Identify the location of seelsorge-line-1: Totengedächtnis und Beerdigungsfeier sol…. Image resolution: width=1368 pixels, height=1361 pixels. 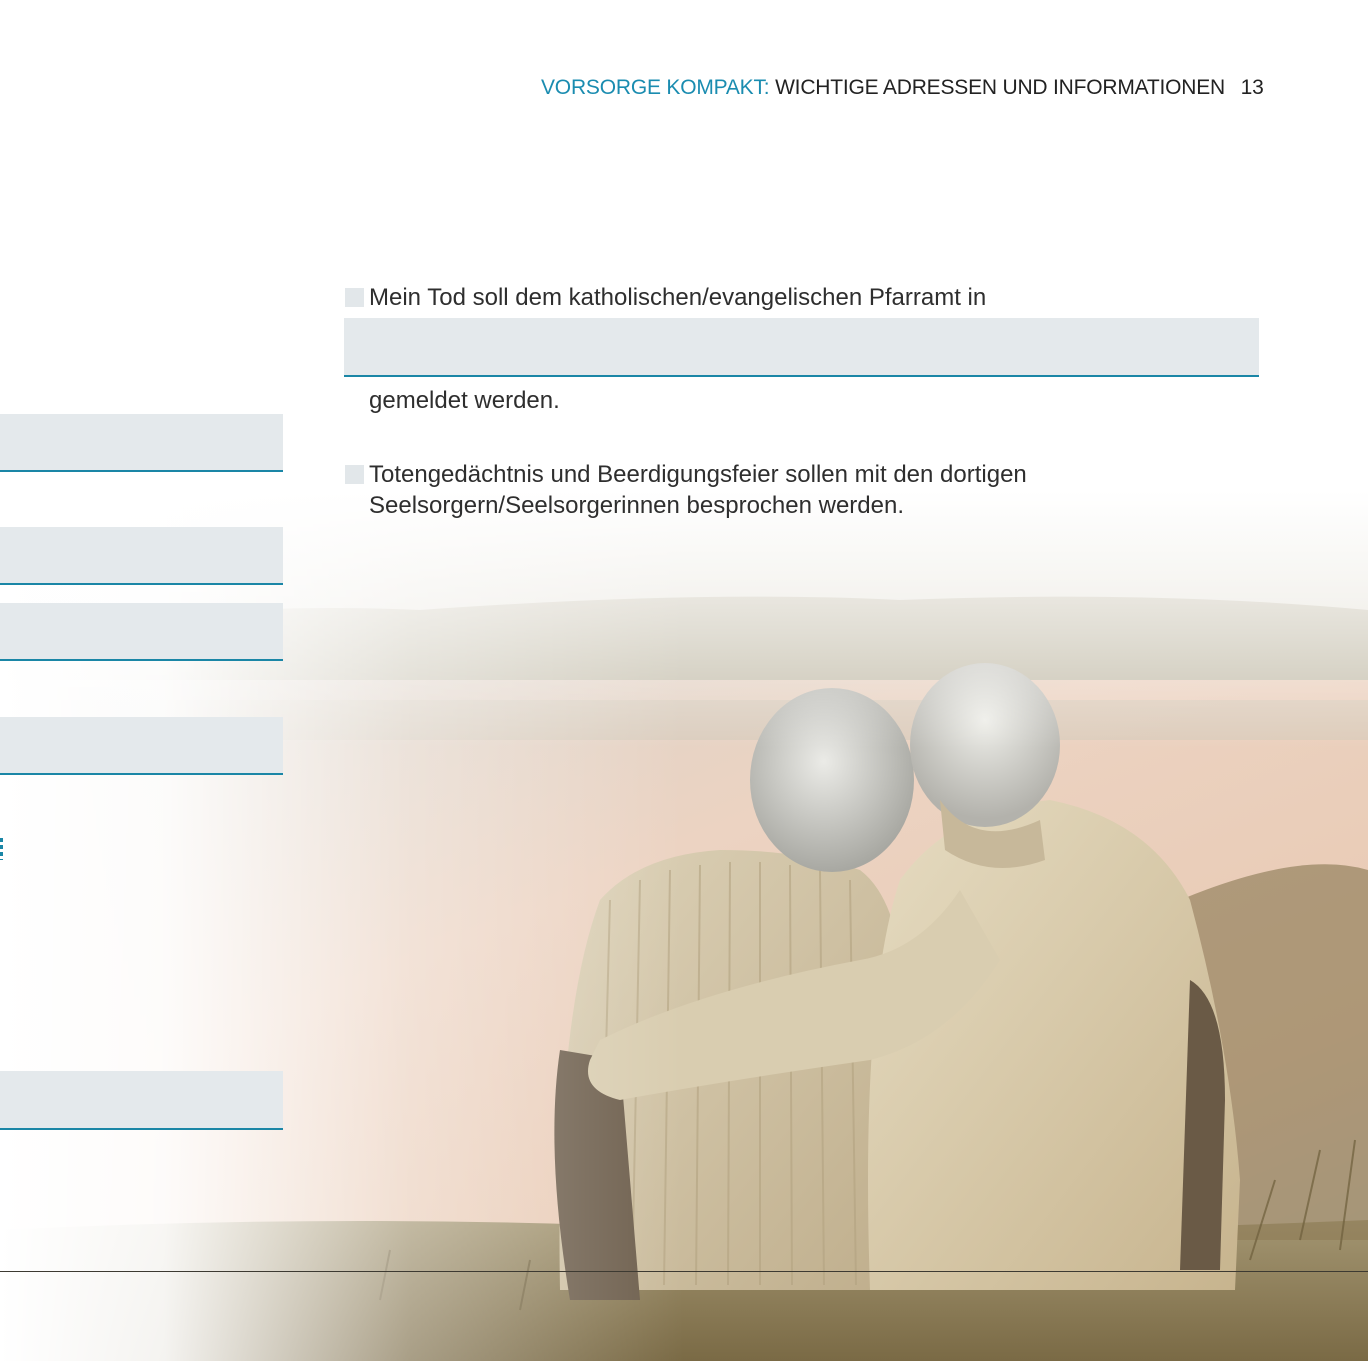
(698, 474).